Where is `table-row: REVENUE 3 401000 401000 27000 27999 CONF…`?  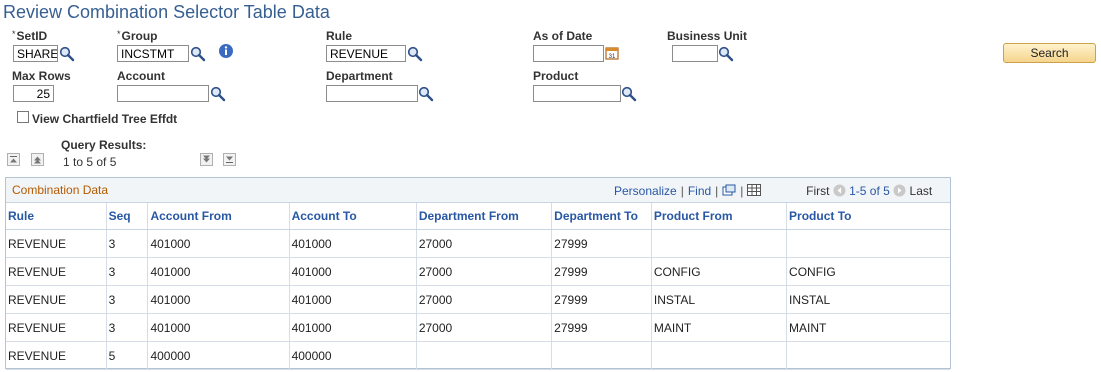 table-row: REVENUE 3 401000 401000 27000 27999 CONF… is located at coordinates (478, 271).